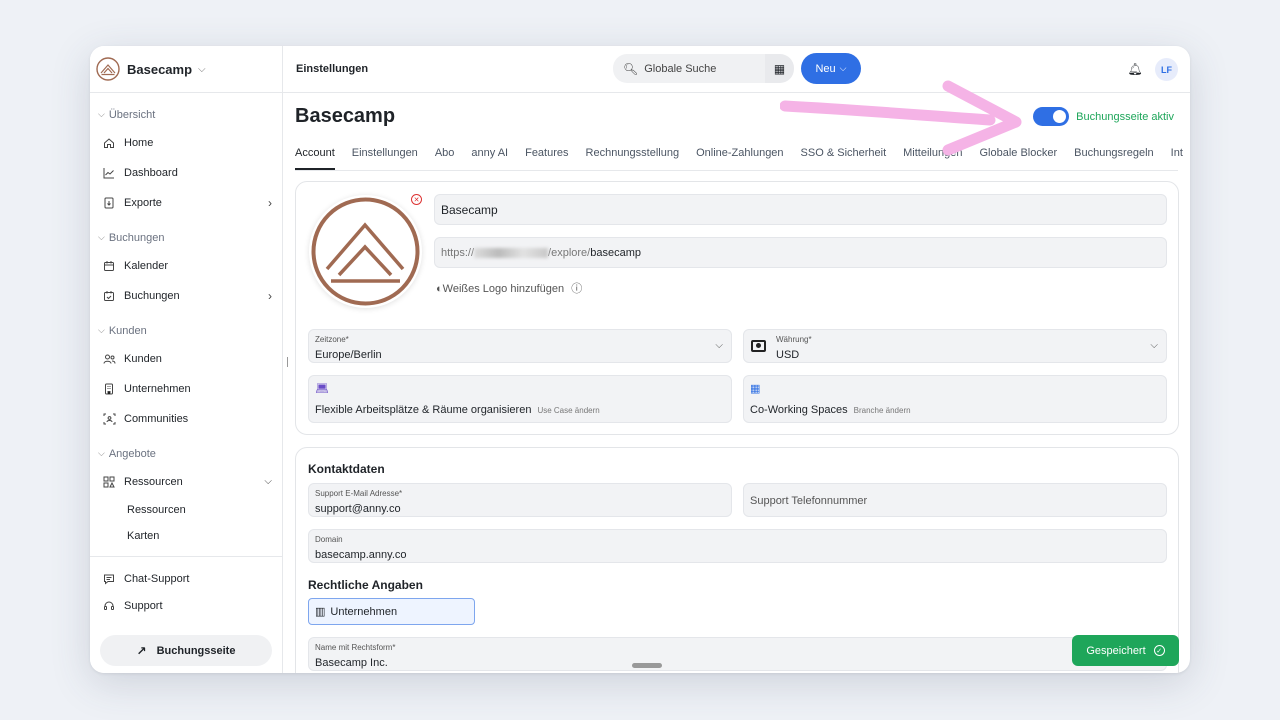 The height and width of the screenshot is (720, 1280). I want to click on global-search-input: 🔍︎ Globale Suche, so click(689, 68).